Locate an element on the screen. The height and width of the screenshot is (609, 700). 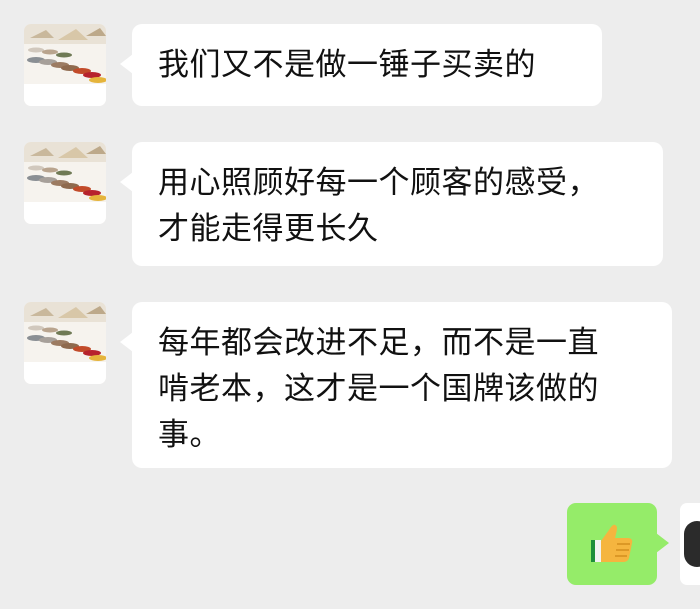
message-text-line: 我们又不是做一锤子买卖的 is located at coordinates (347, 65).